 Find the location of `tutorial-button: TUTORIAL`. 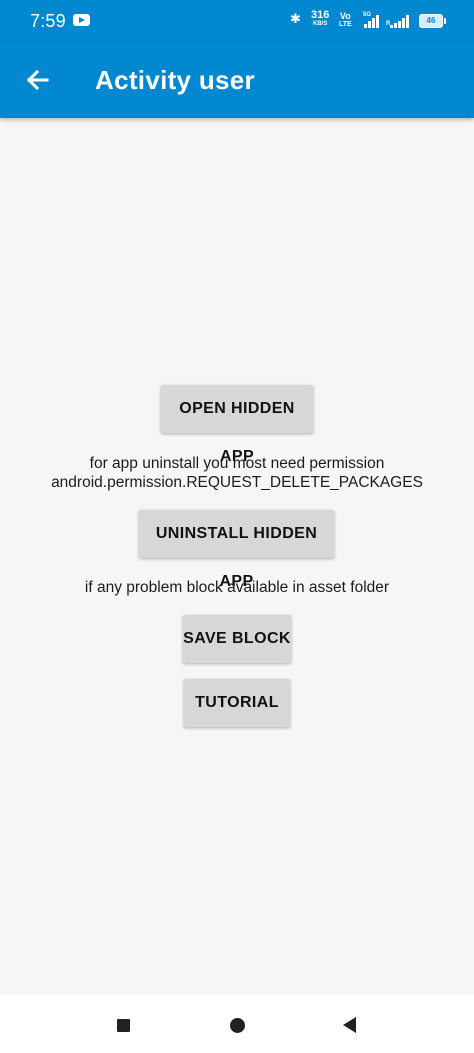

tutorial-button: TUTORIAL is located at coordinates (237, 703).